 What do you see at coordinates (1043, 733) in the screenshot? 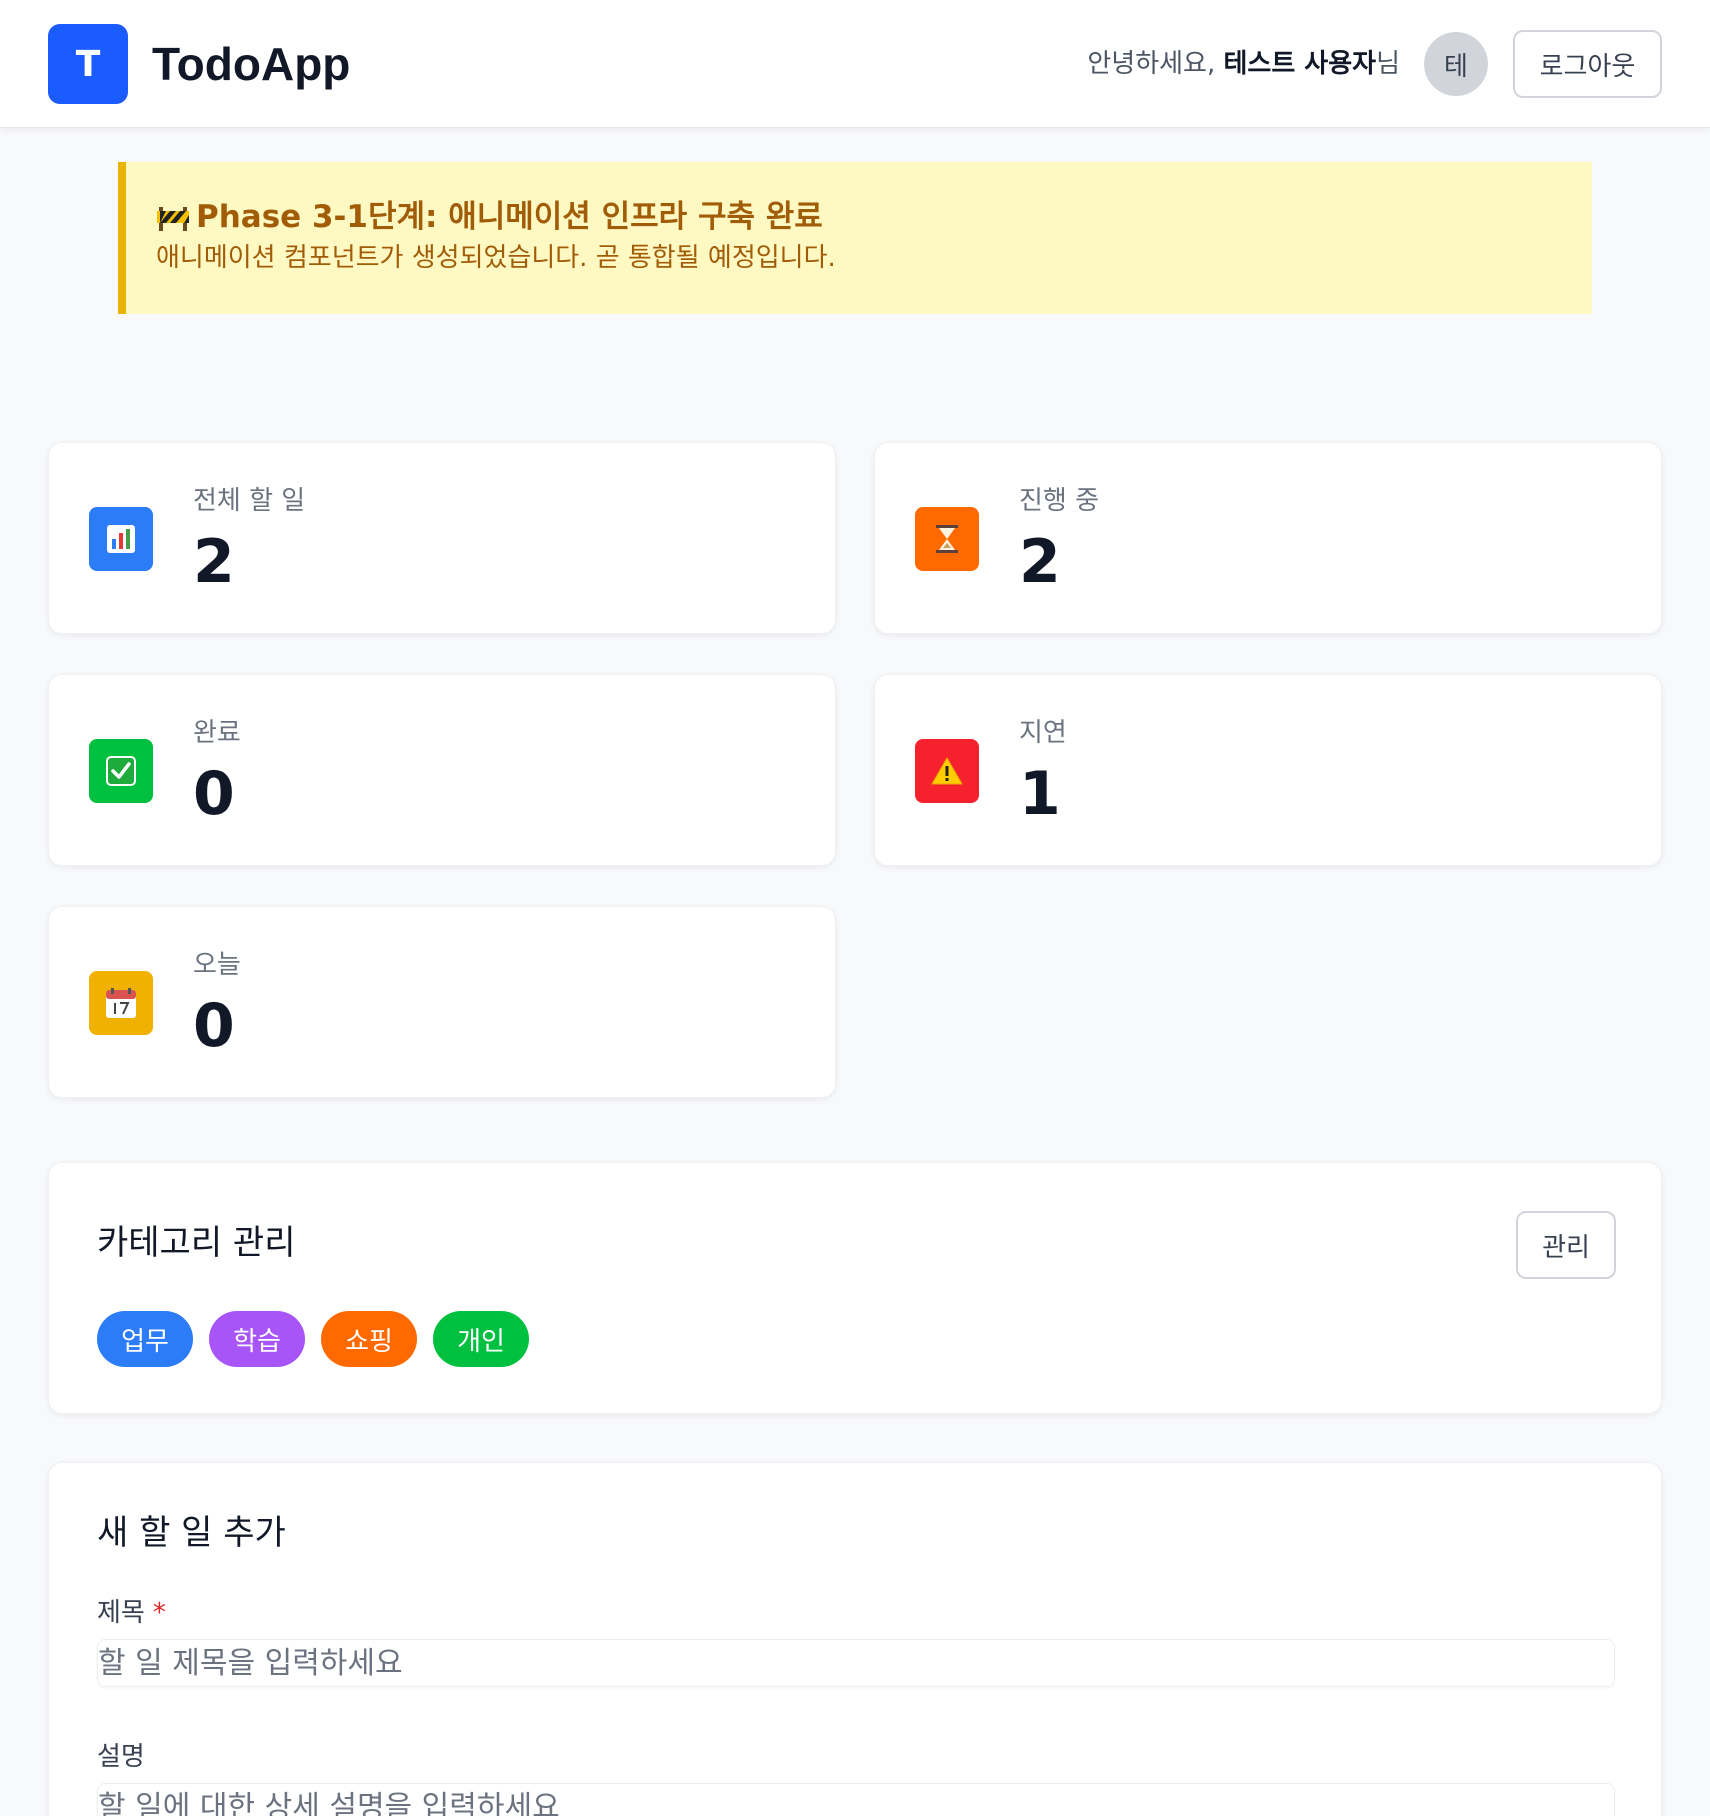
I see `stat-label: 지연` at bounding box center [1043, 733].